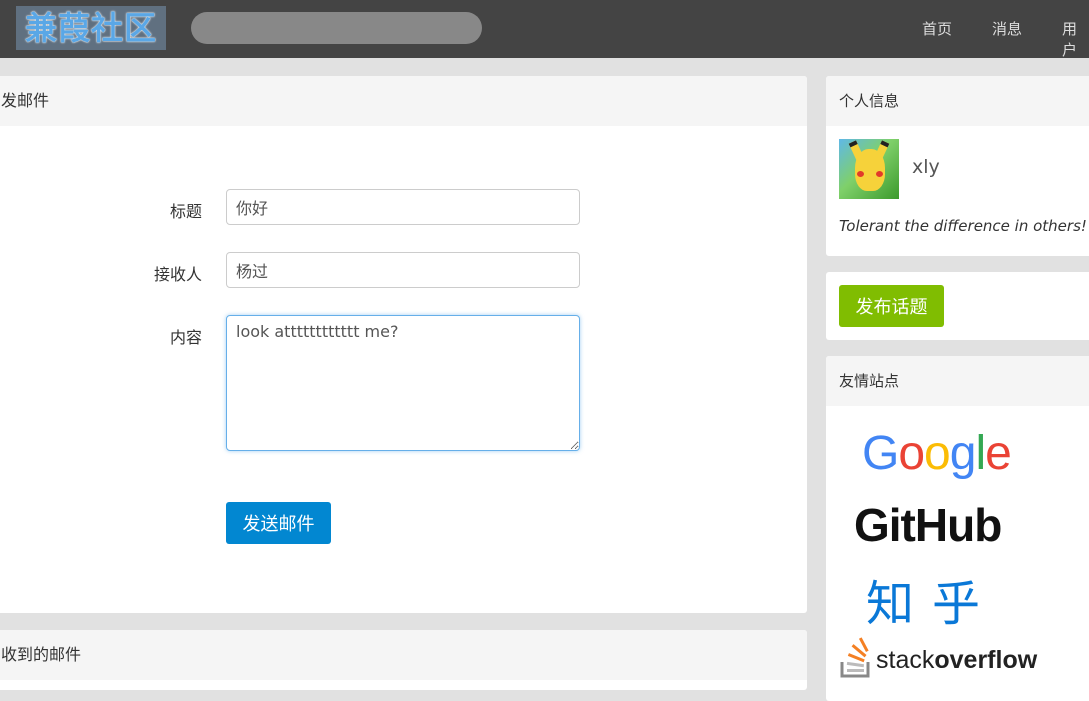 This screenshot has height=701, width=1089. I want to click on logo-text: 兼葭社区, so click(90, 28).